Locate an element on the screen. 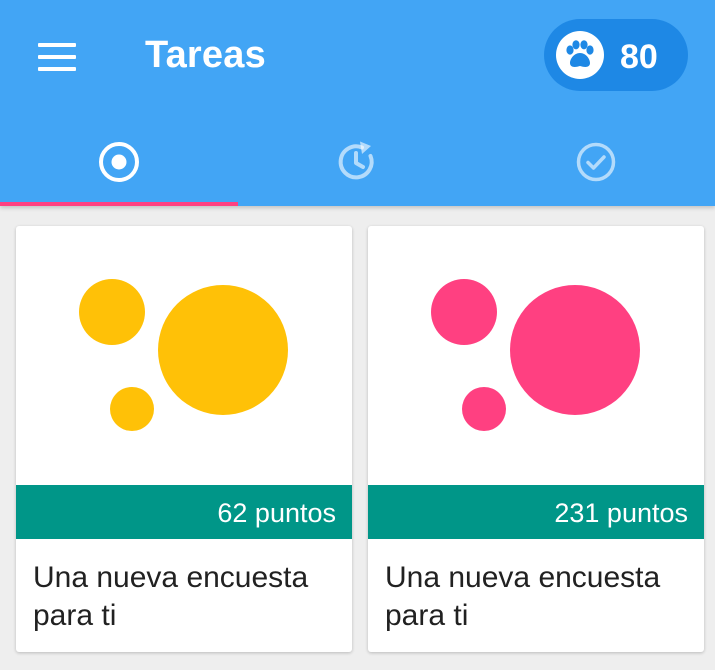 Image resolution: width=715 pixels, height=670 pixels. paw-icon is located at coordinates (580, 53).